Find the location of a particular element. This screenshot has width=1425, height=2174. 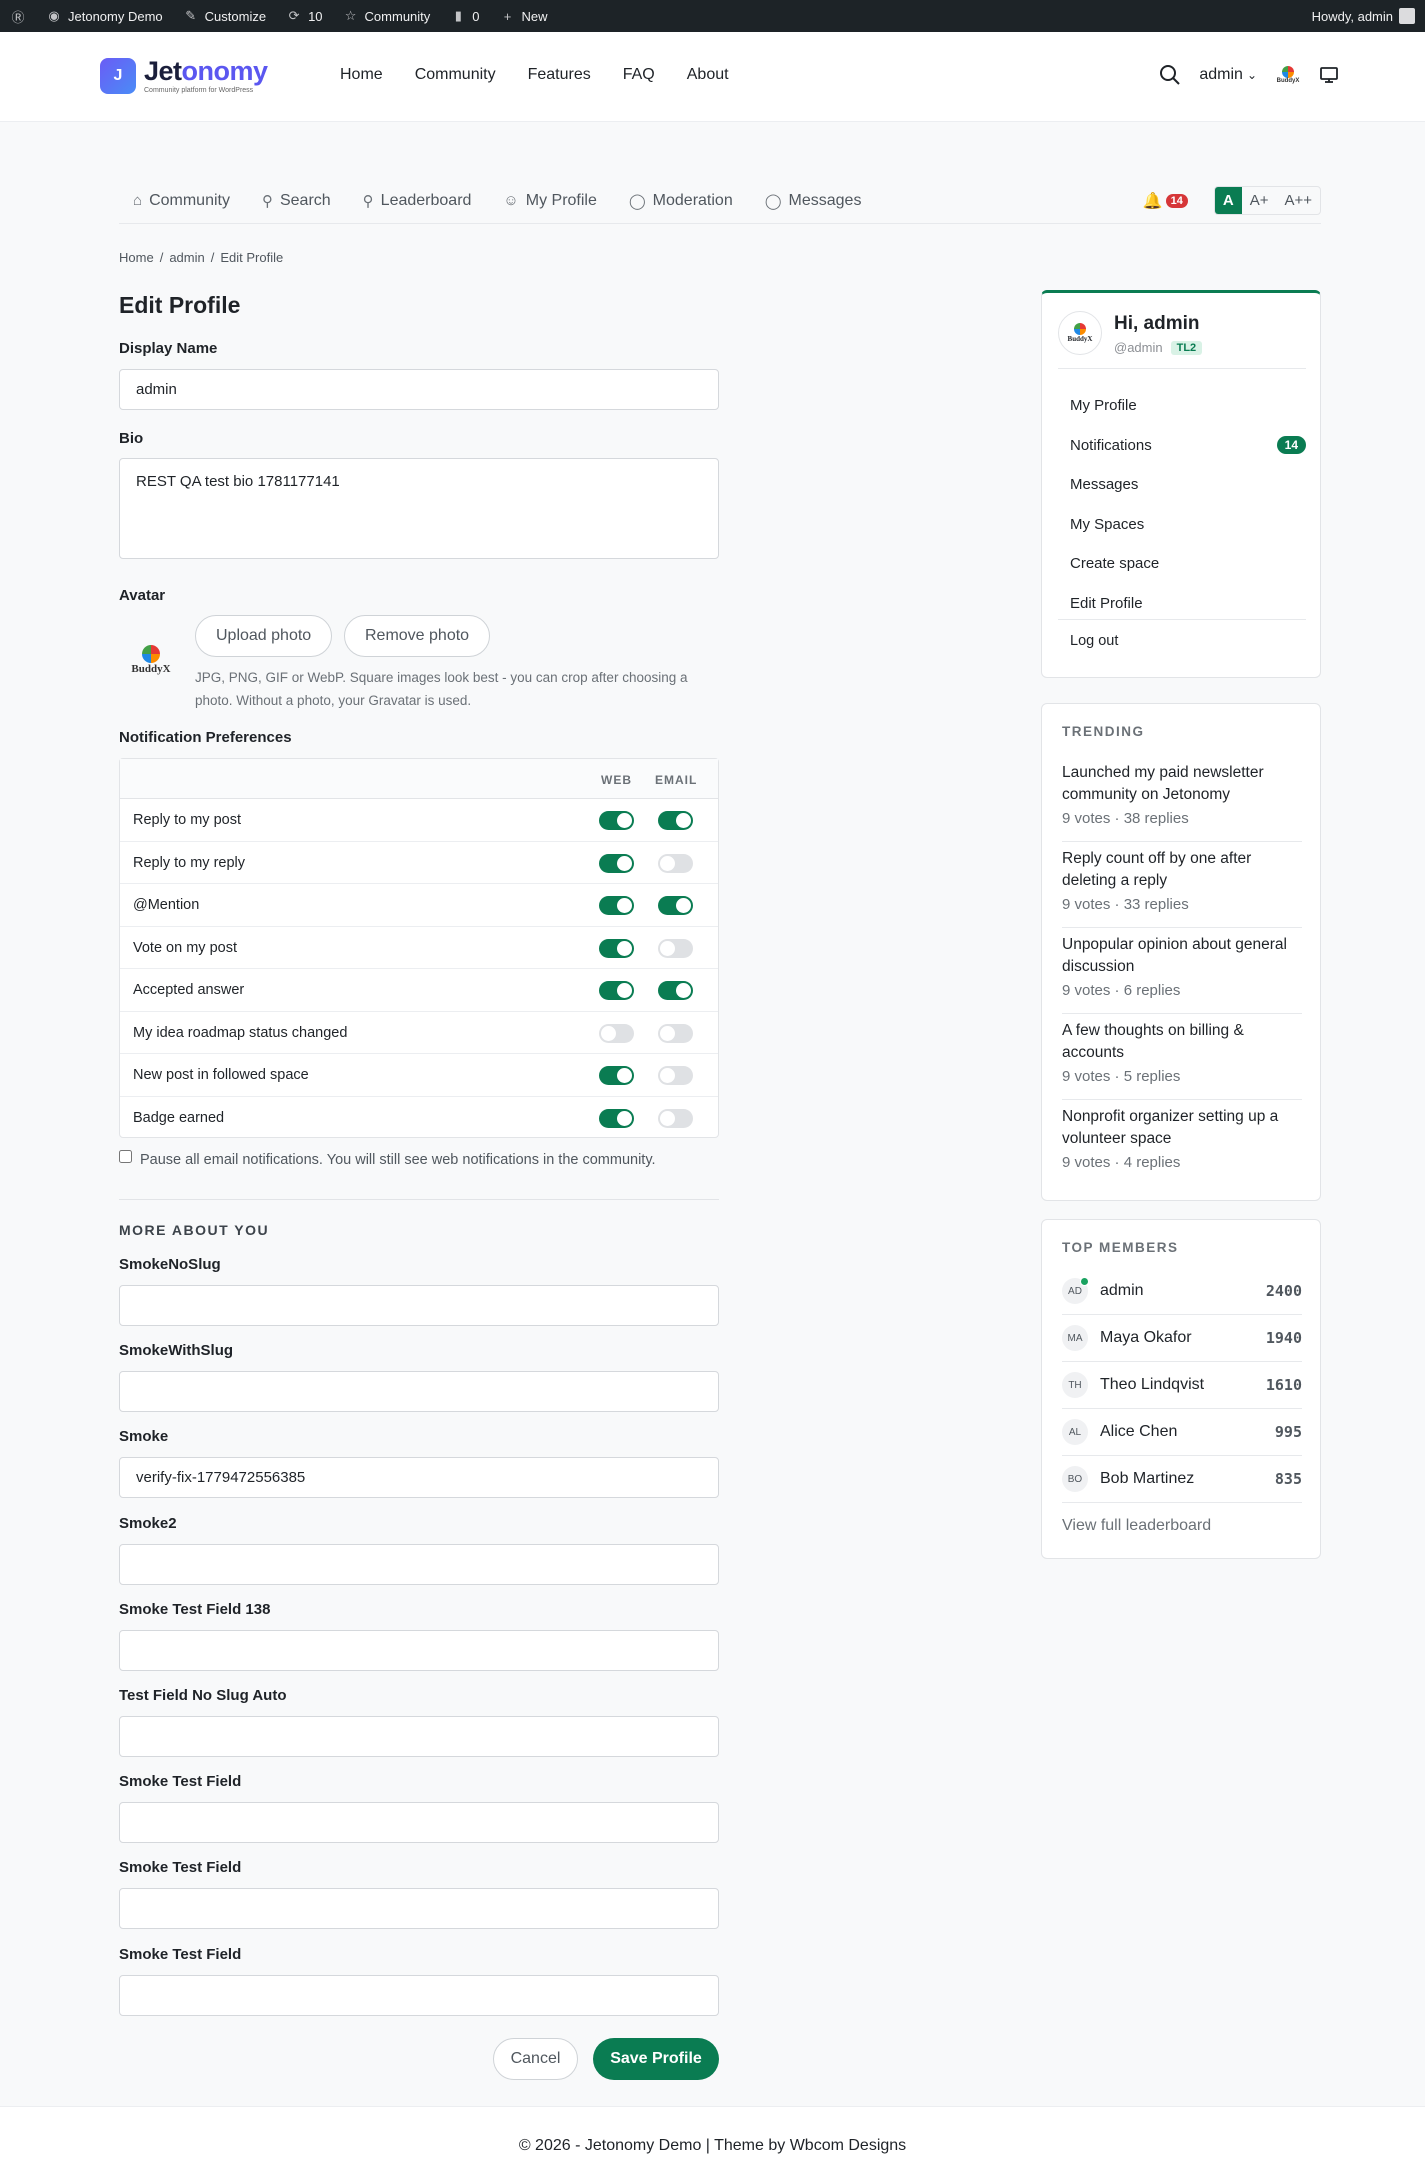

extra-field-label: SmokeWithSlug is located at coordinates (176, 1351).